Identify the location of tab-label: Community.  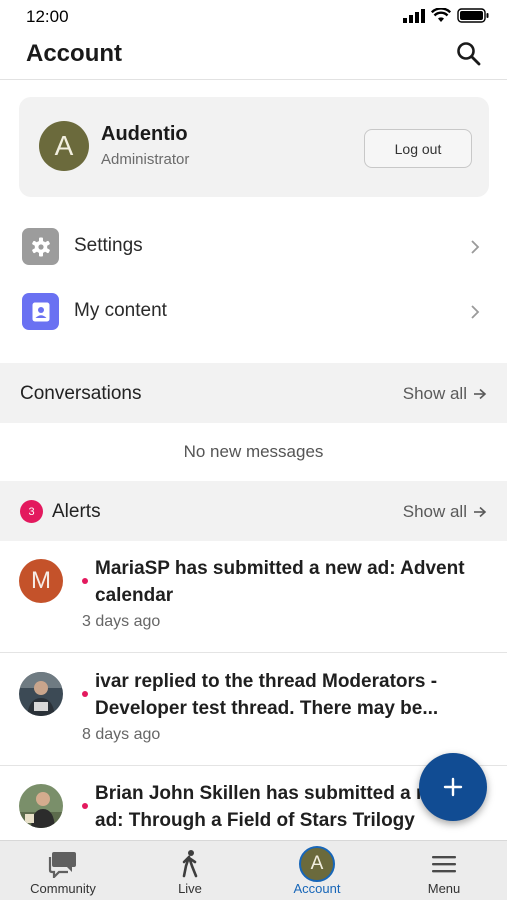
(63, 888).